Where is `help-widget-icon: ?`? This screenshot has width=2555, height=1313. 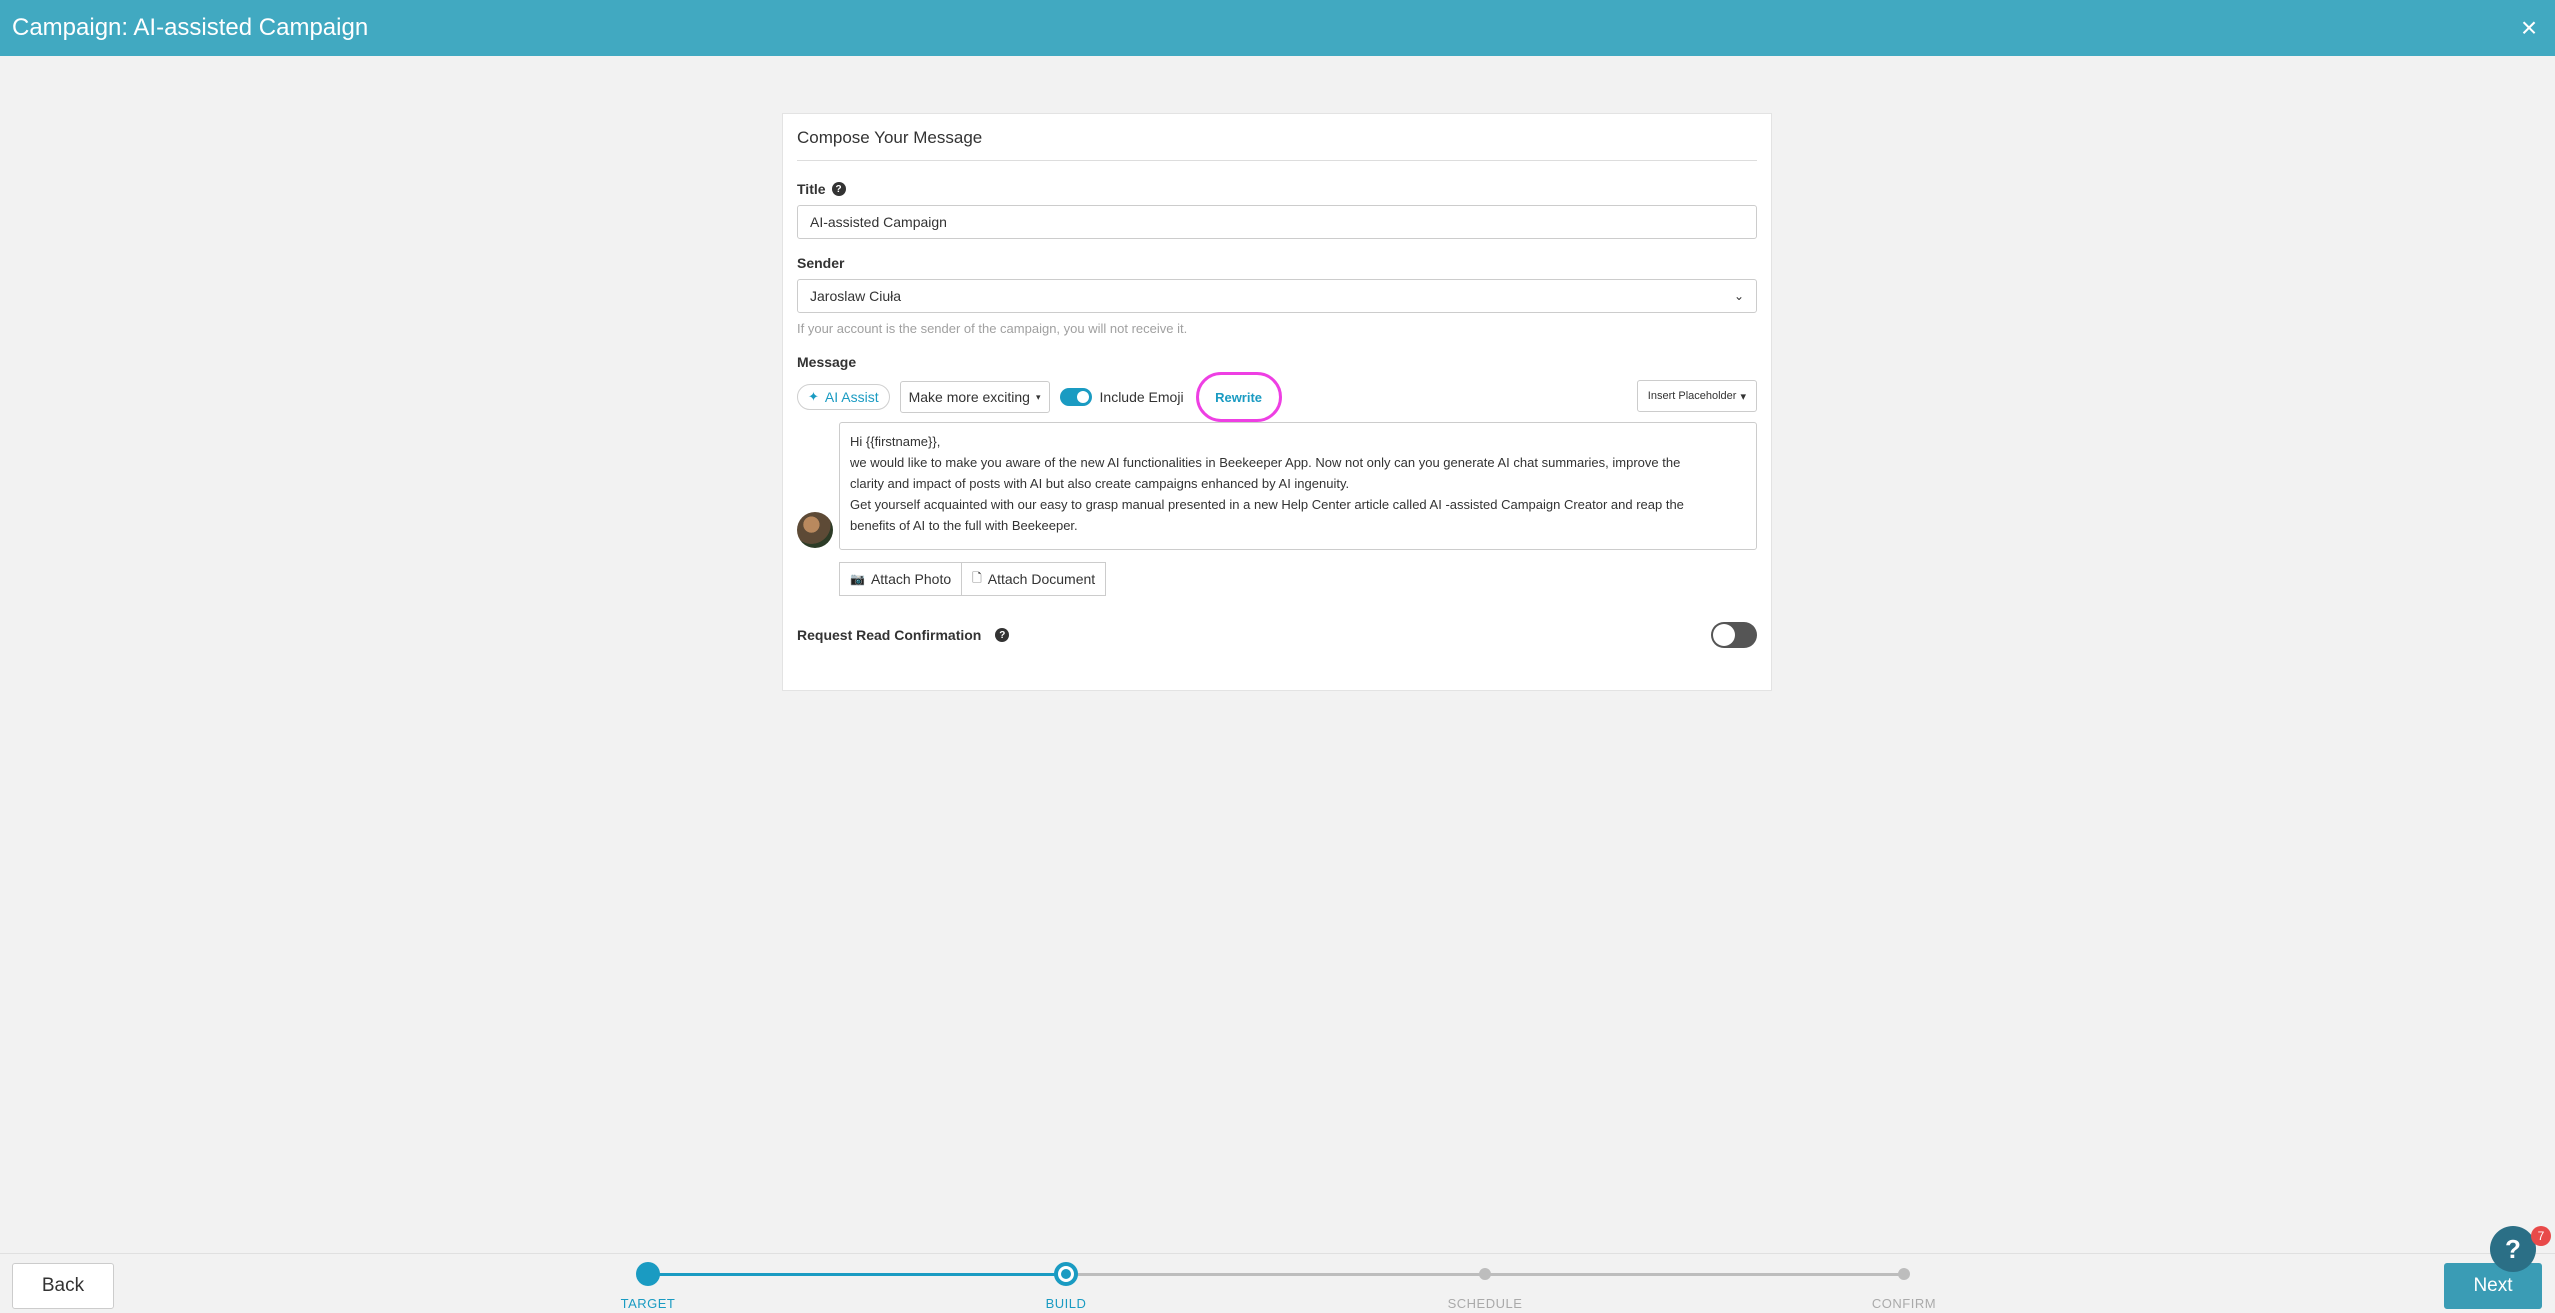 help-widget-icon: ? is located at coordinates (2513, 1249).